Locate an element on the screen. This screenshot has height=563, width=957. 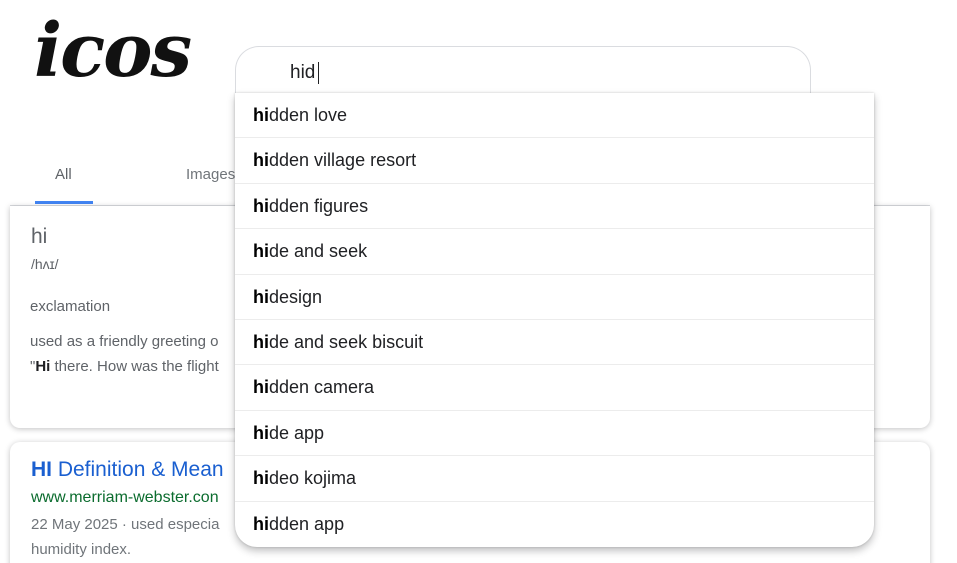
suggestion-item: hidden camera is located at coordinates (554, 388).